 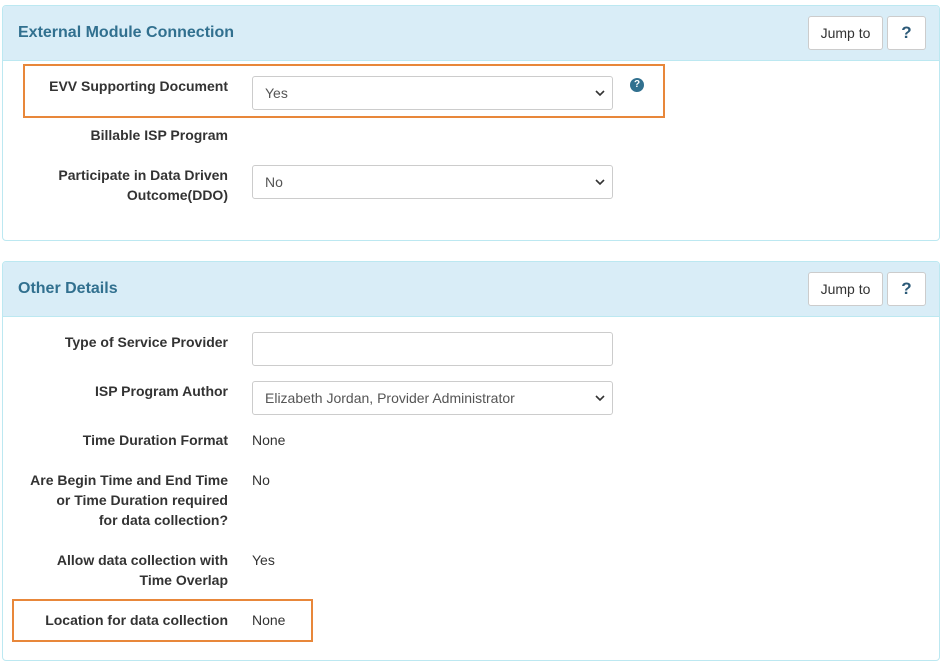 What do you see at coordinates (269, 620) in the screenshot?
I see `location-value: None` at bounding box center [269, 620].